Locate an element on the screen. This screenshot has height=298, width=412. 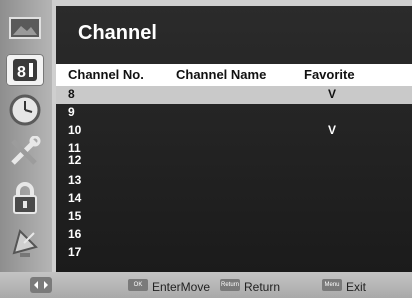
channel-number: 9 is located at coordinates (71, 112).